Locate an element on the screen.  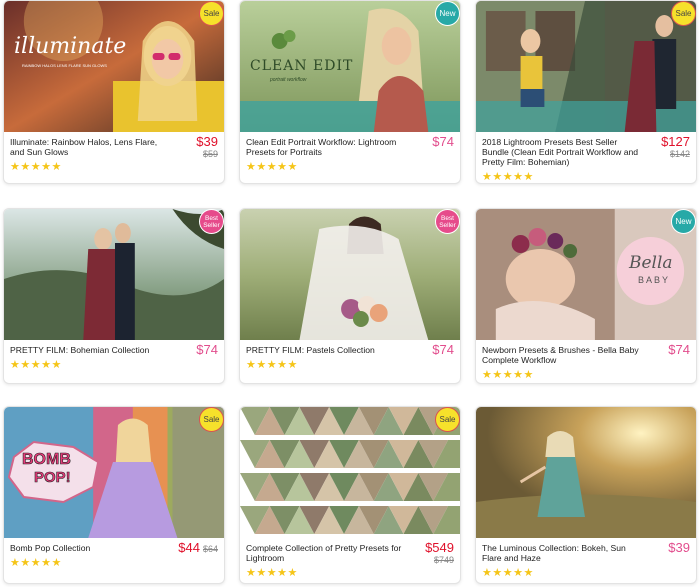
price: $127 $142 is located at coordinates (675, 147).